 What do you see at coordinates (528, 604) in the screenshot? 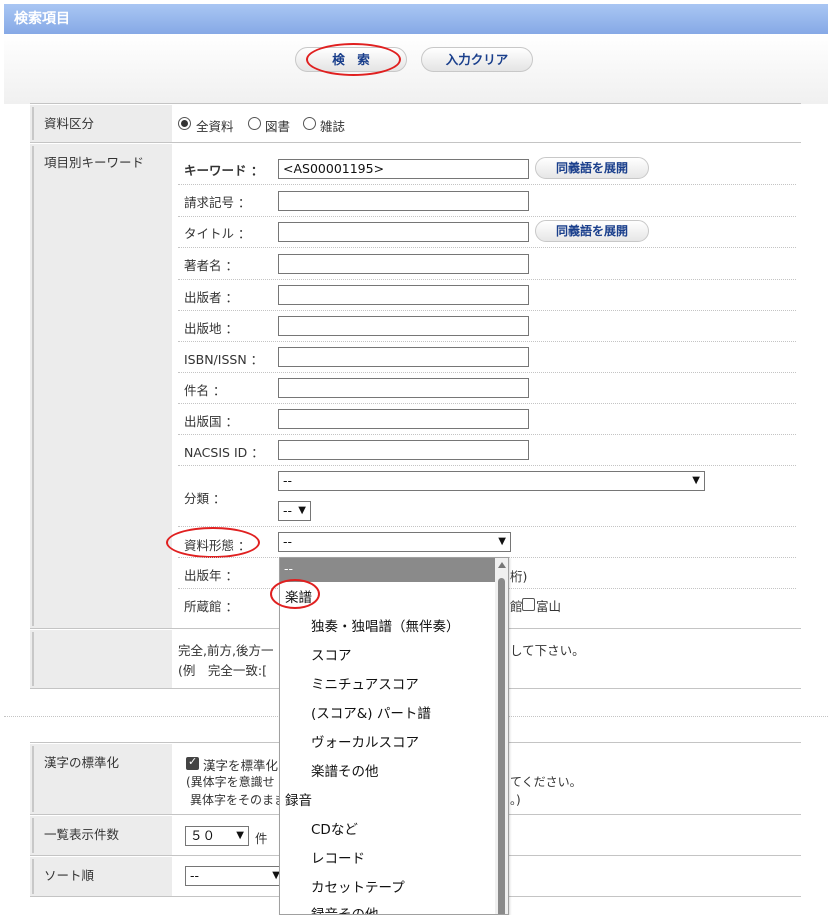
I see `toyama-checkbox` at bounding box center [528, 604].